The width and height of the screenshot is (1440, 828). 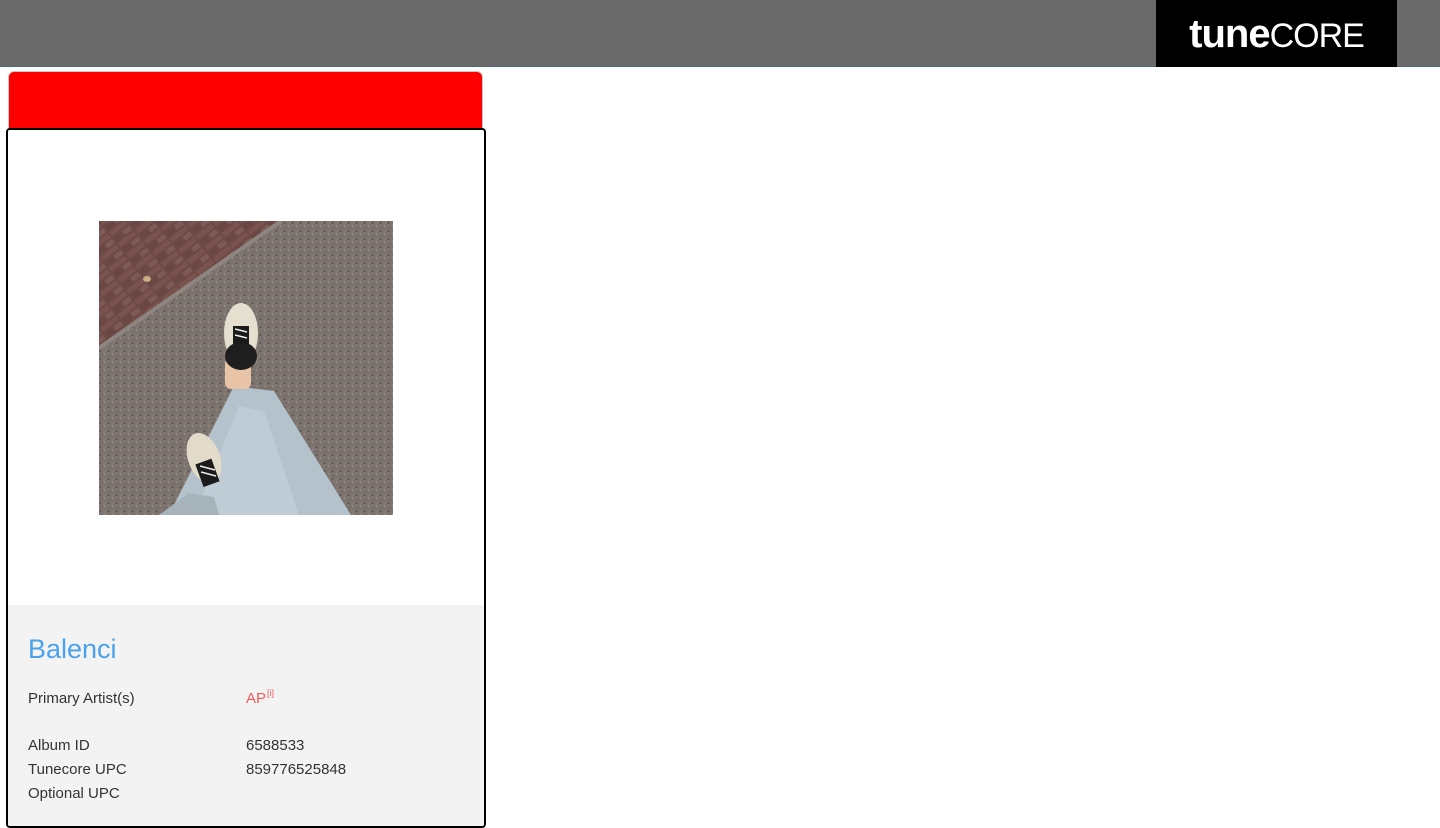 I want to click on album-card-status-tab, so click(x=245, y=101).